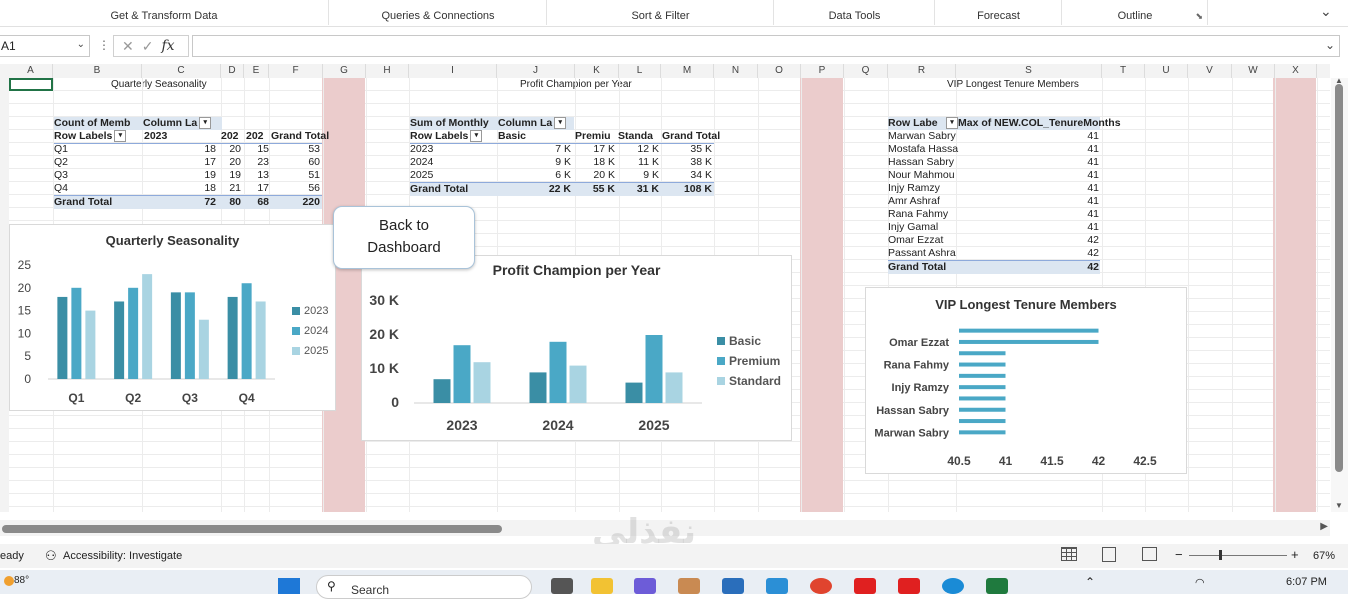 This screenshot has height=599, width=1348. Describe the element at coordinates (982, 364) in the screenshot. I see `bar-Rana Fahmy` at that location.